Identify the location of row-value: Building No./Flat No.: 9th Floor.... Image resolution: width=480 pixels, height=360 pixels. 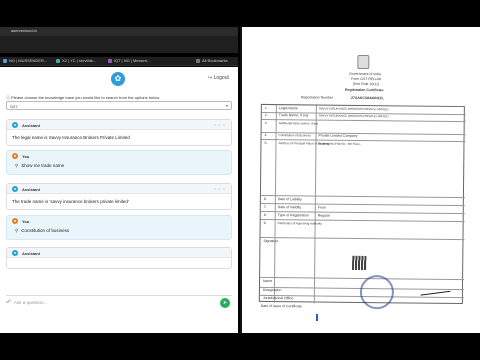
(340, 143).